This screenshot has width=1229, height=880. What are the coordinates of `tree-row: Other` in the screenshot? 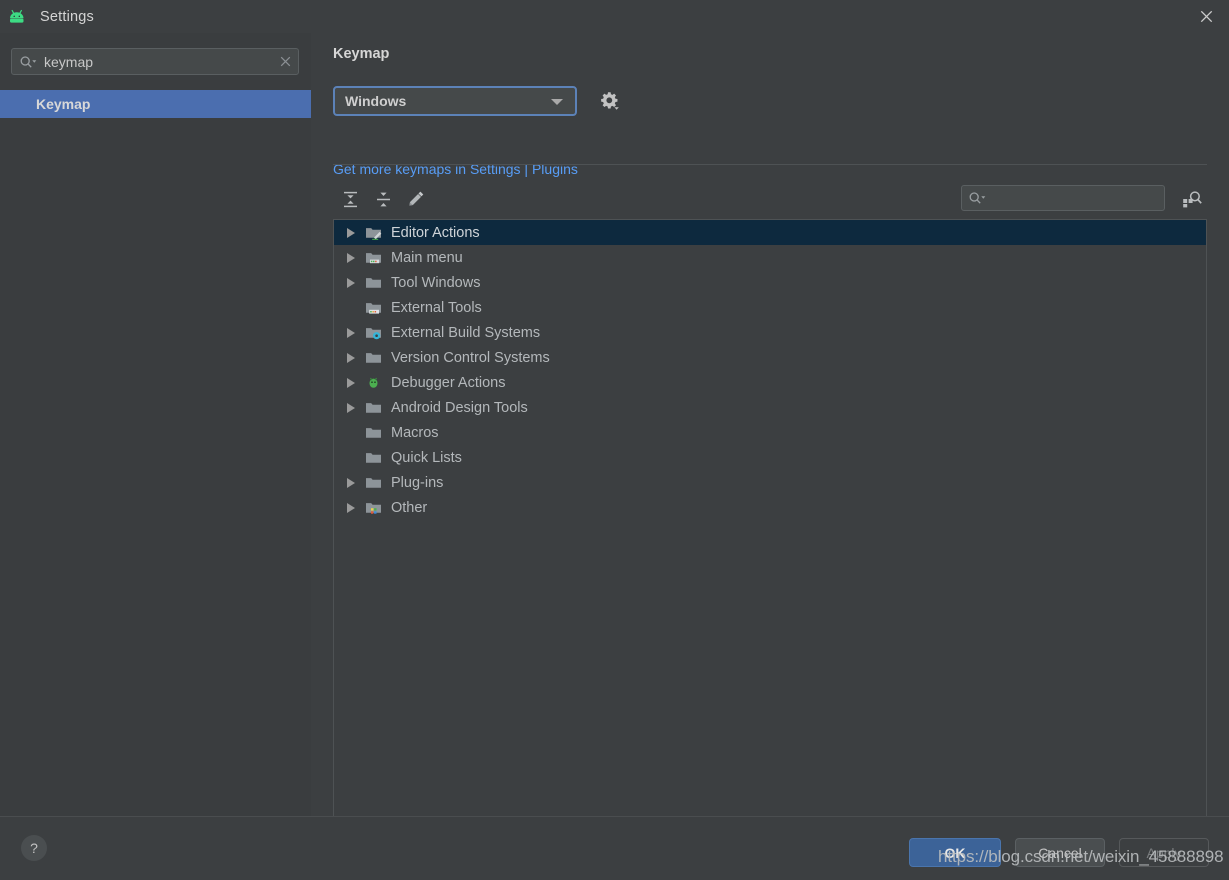 It's located at (770, 507).